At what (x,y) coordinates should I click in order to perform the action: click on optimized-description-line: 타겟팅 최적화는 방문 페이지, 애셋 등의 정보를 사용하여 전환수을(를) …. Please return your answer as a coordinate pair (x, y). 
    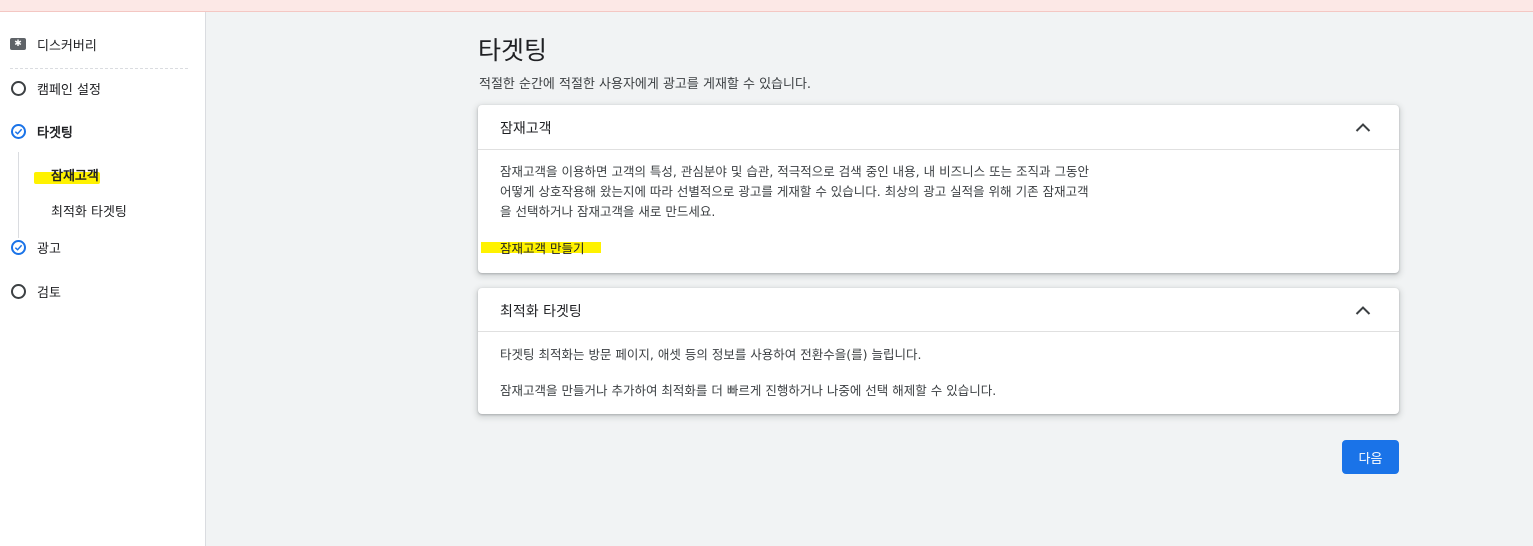
    Looking at the image, I should click on (711, 354).